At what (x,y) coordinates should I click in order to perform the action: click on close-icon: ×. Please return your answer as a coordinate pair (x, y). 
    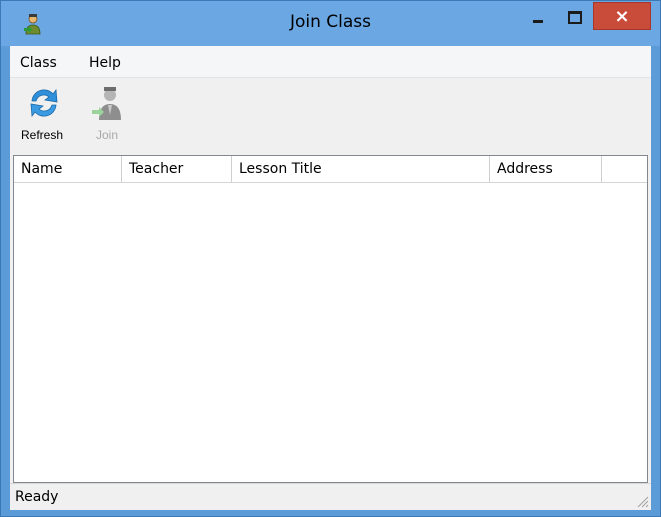
    Looking at the image, I should click on (622, 16).